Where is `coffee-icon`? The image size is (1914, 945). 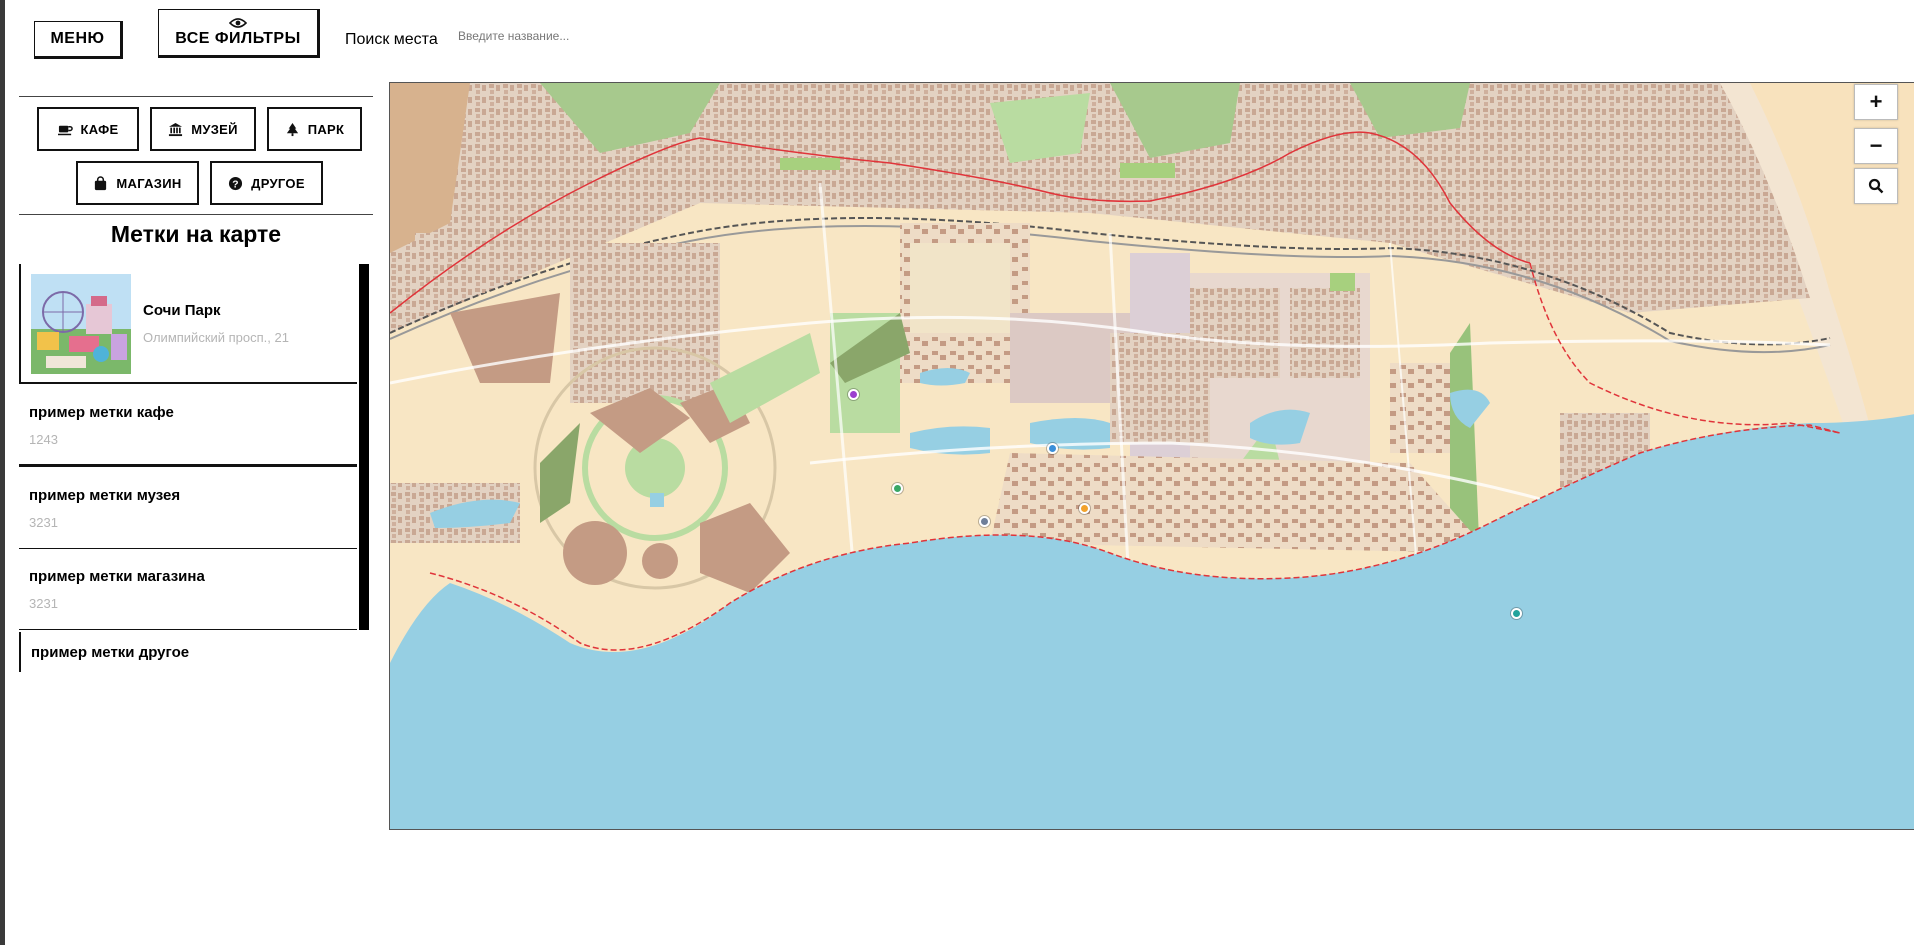
coffee-icon is located at coordinates (65, 130).